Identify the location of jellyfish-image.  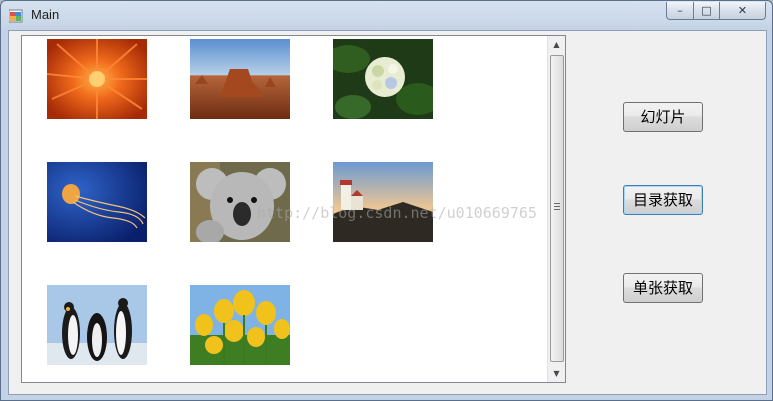
(97, 202).